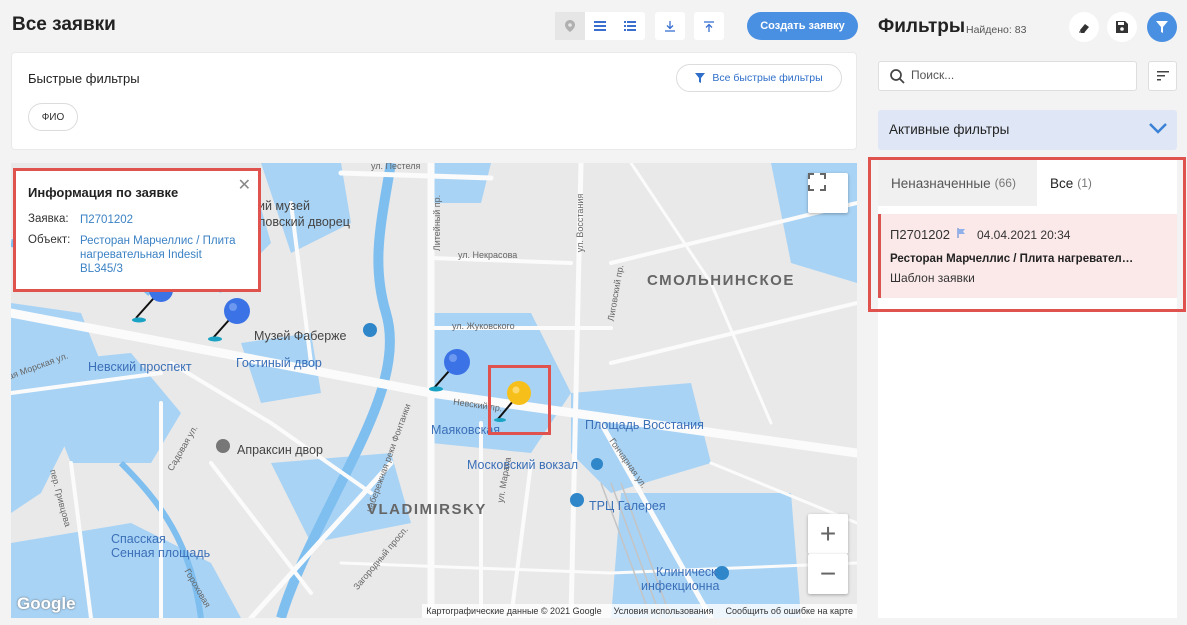  What do you see at coordinates (49, 240) in the screenshot?
I see `info-object-label: Объект:` at bounding box center [49, 240].